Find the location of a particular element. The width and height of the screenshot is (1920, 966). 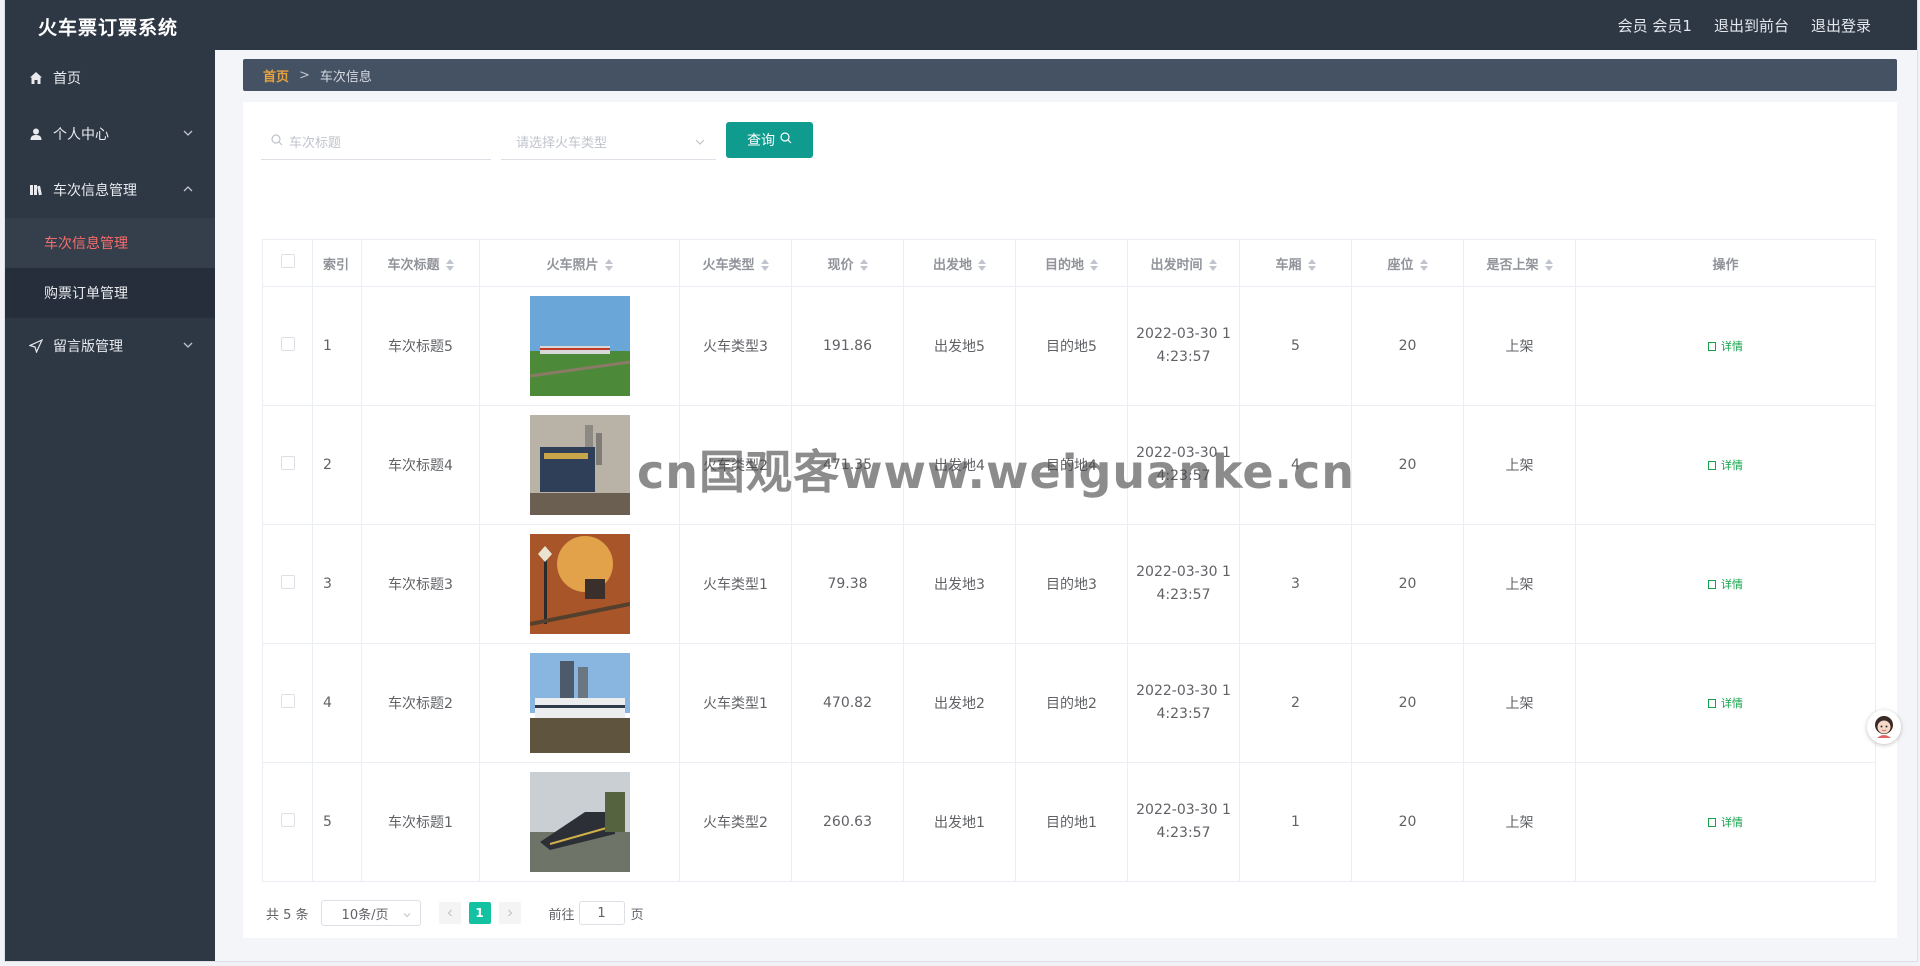

cell-photo is located at coordinates (579, 465).